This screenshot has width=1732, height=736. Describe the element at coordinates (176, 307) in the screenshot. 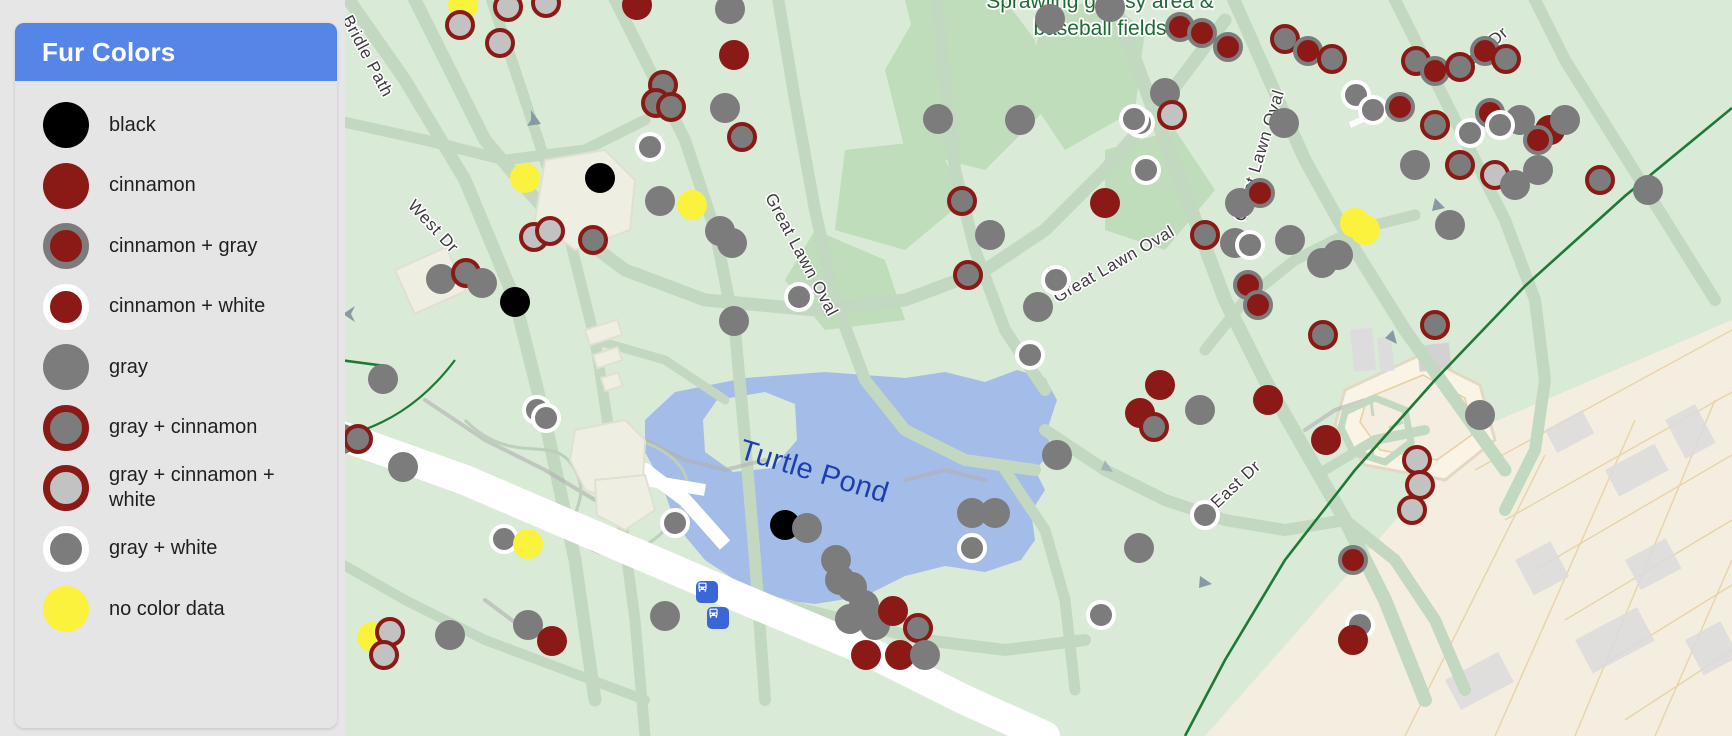

I see `legend-item: cinnamon + white` at that location.